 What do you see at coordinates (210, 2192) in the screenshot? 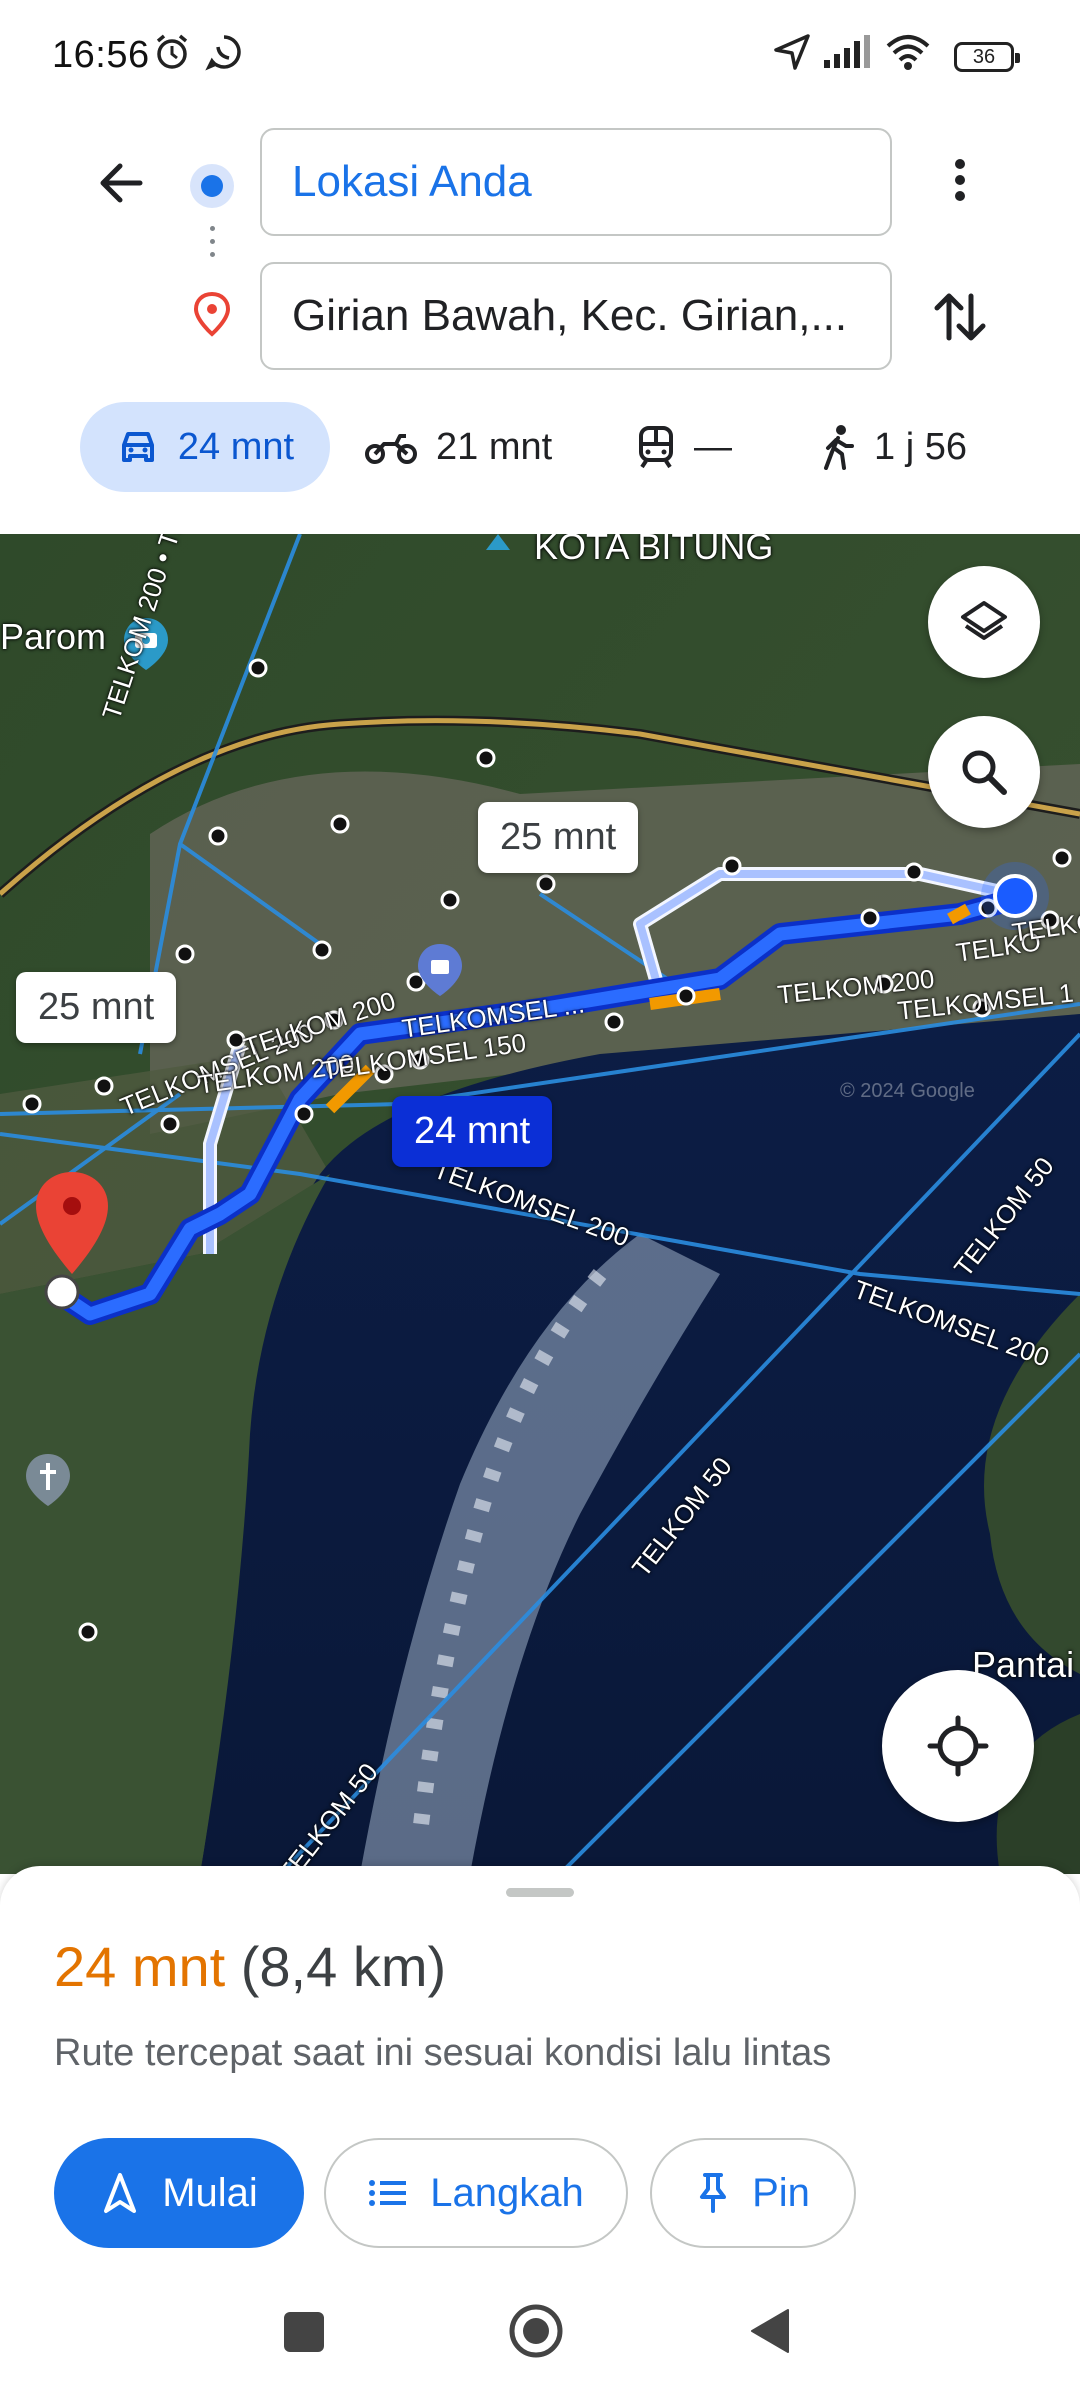
I see `start-label: Mulai` at bounding box center [210, 2192].